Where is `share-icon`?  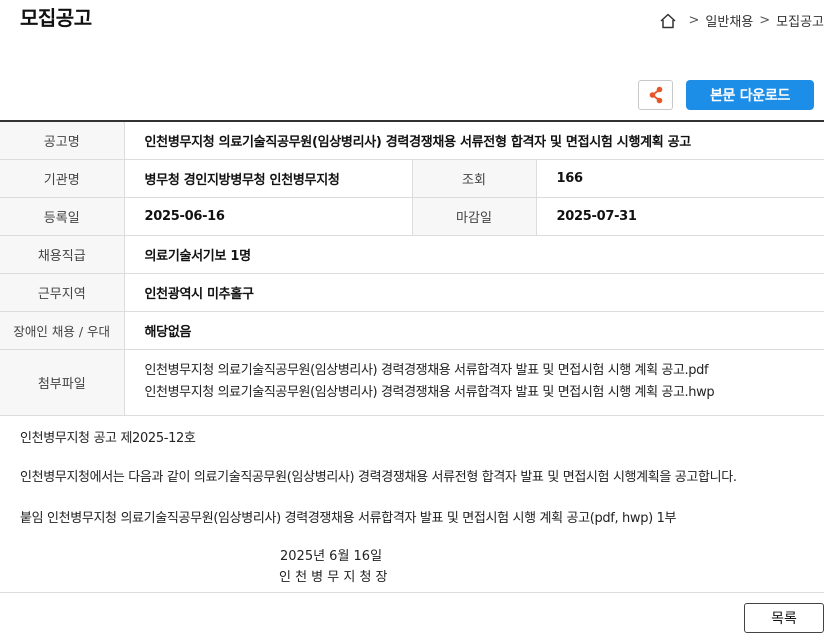 share-icon is located at coordinates (655, 95).